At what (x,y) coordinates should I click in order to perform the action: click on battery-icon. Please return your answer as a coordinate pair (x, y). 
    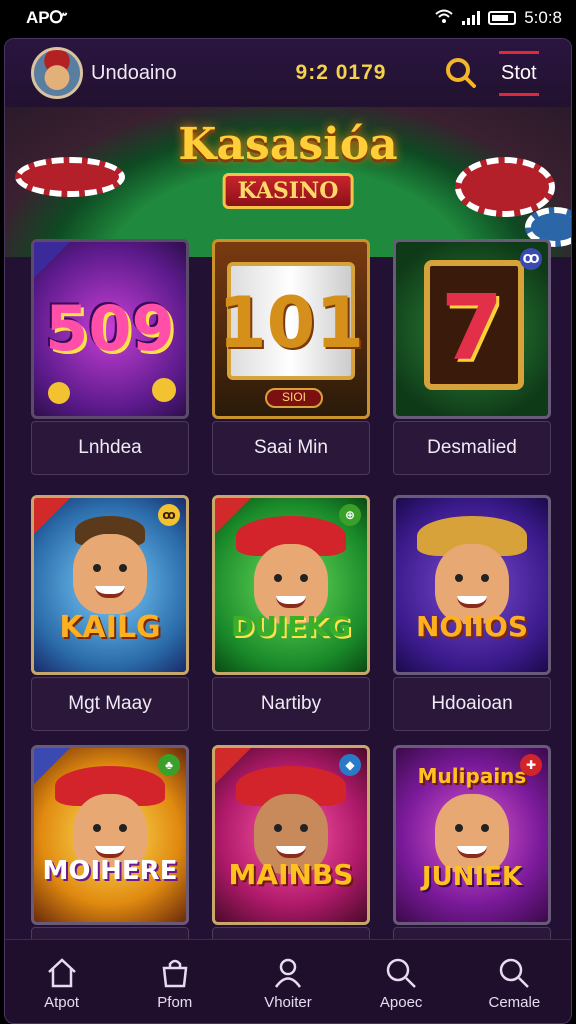
    Looking at the image, I should click on (502, 18).